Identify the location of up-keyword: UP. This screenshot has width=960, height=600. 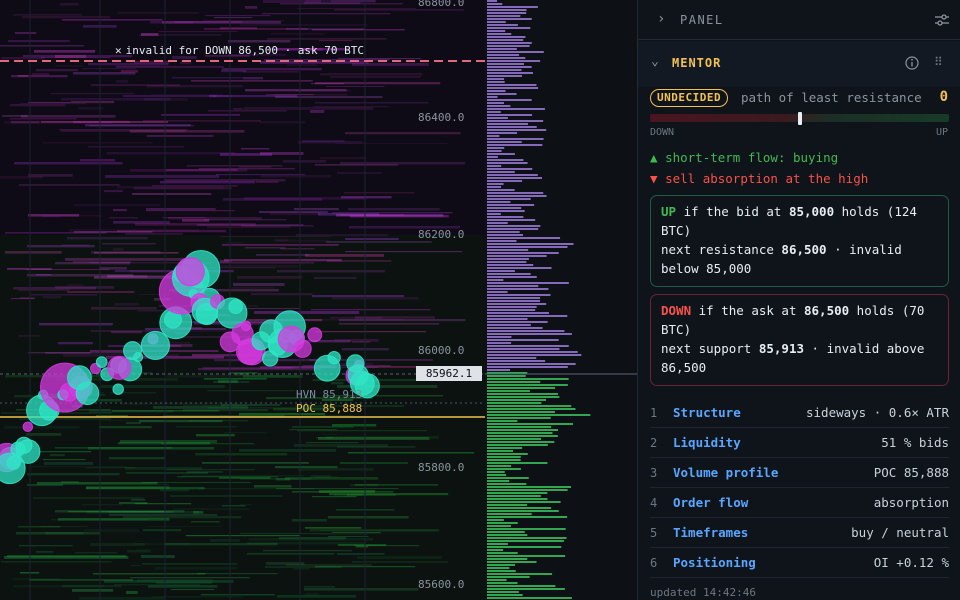
(669, 211).